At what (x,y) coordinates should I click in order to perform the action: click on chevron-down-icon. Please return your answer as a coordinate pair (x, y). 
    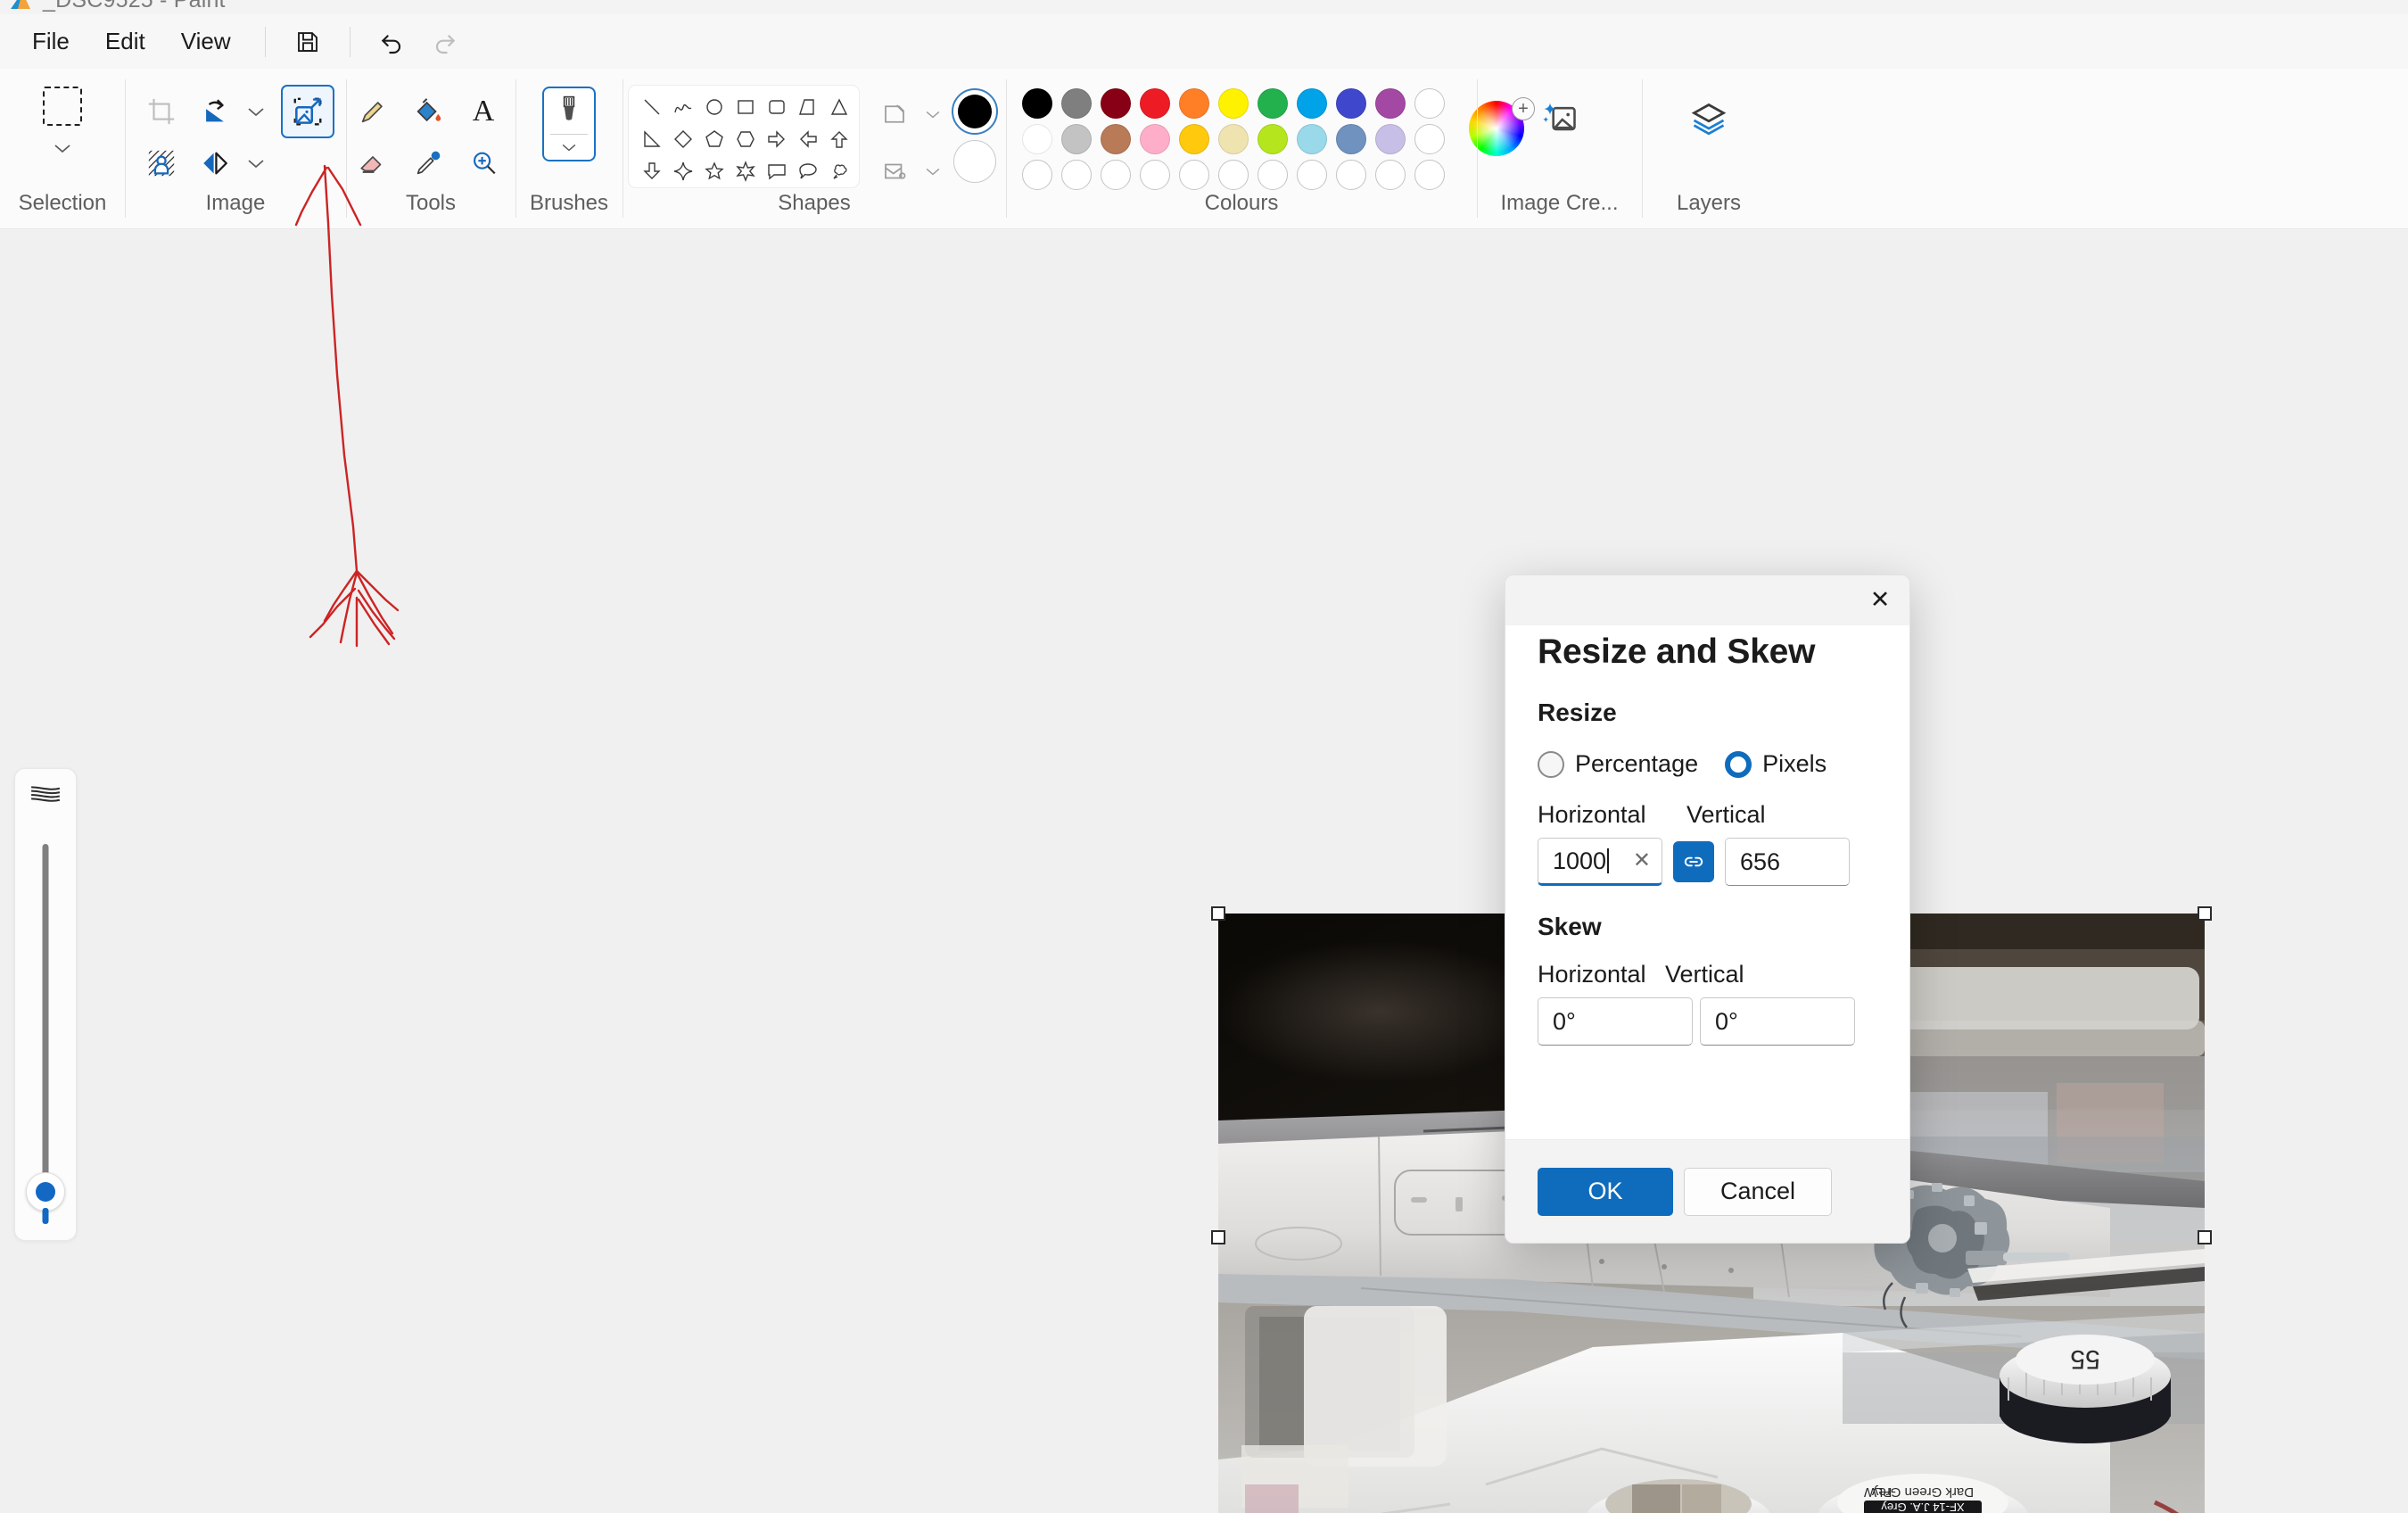
    Looking at the image, I should click on (62, 148).